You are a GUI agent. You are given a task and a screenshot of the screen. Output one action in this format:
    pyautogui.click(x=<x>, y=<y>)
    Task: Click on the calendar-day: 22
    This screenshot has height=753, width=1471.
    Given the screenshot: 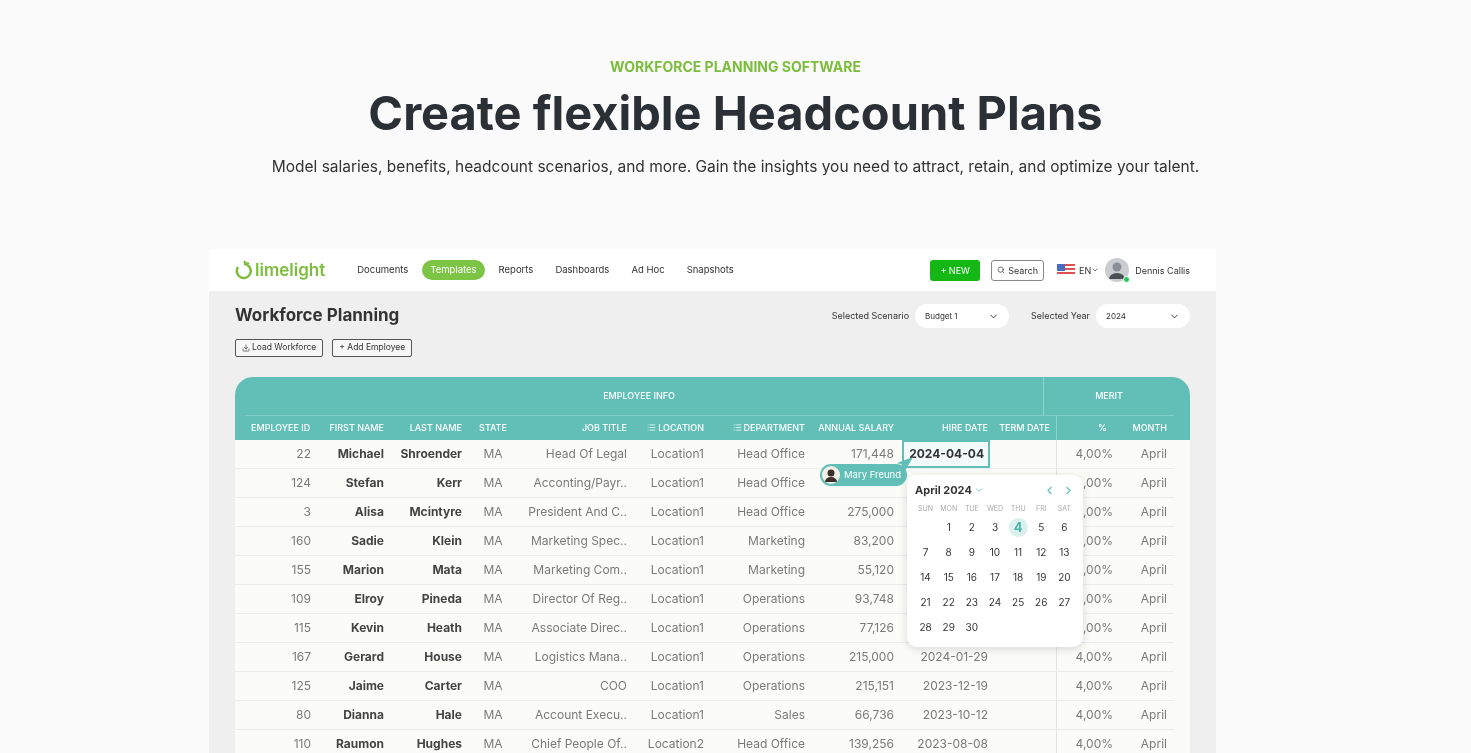 What is the action you would take?
    pyautogui.click(x=949, y=602)
    